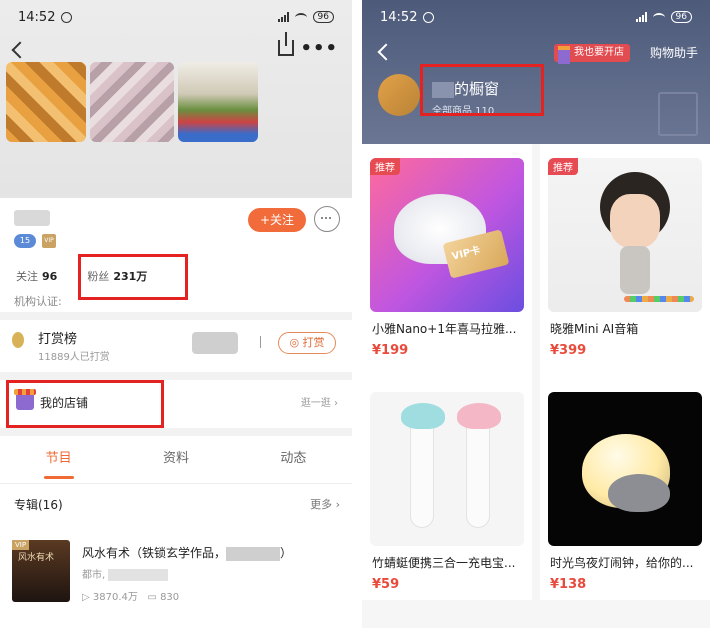 Image resolution: width=710 pixels, height=628 pixels. I want to click on highlight-fans-box, so click(133, 277).